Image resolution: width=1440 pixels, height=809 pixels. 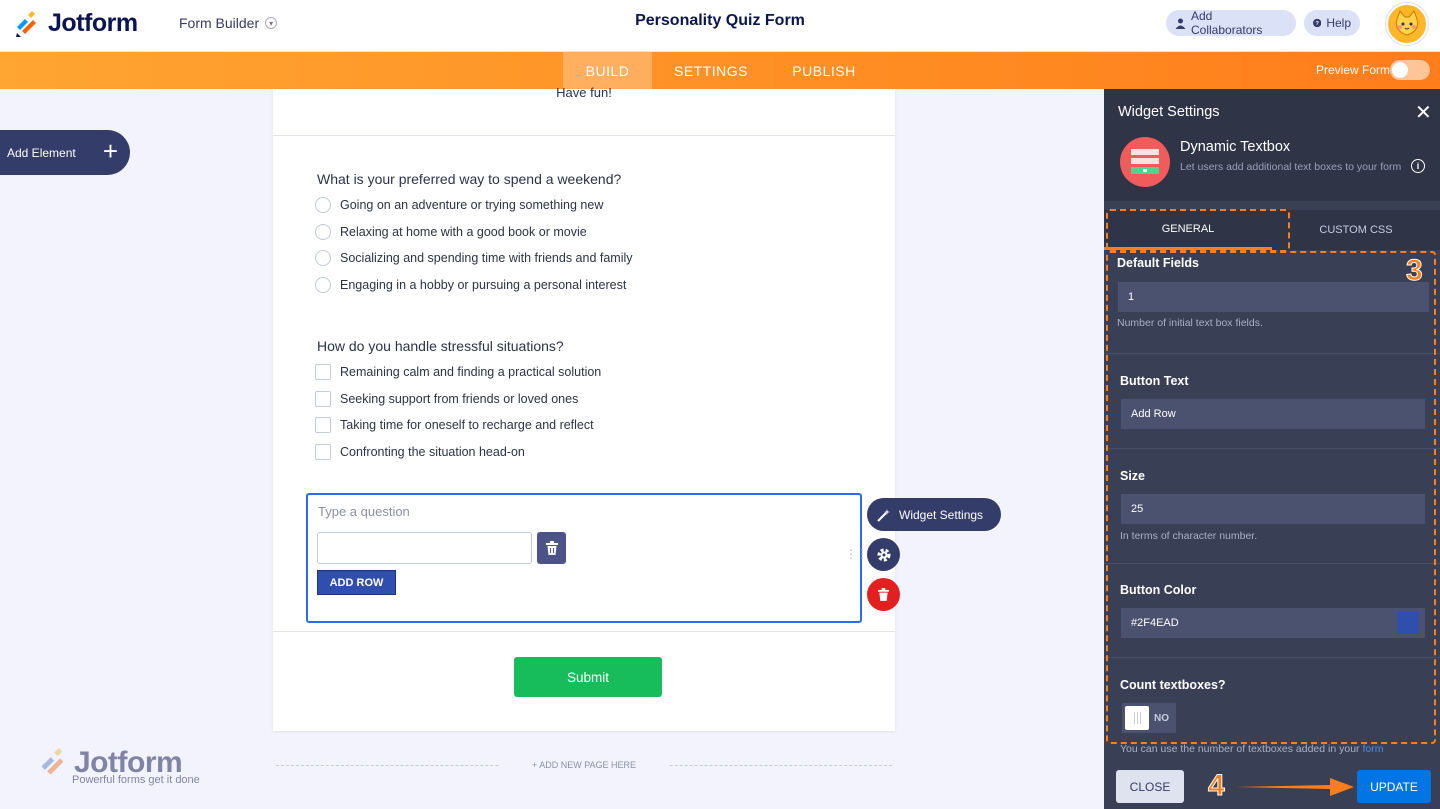 I want to click on highlight-settings-fields, so click(x=1271, y=497).